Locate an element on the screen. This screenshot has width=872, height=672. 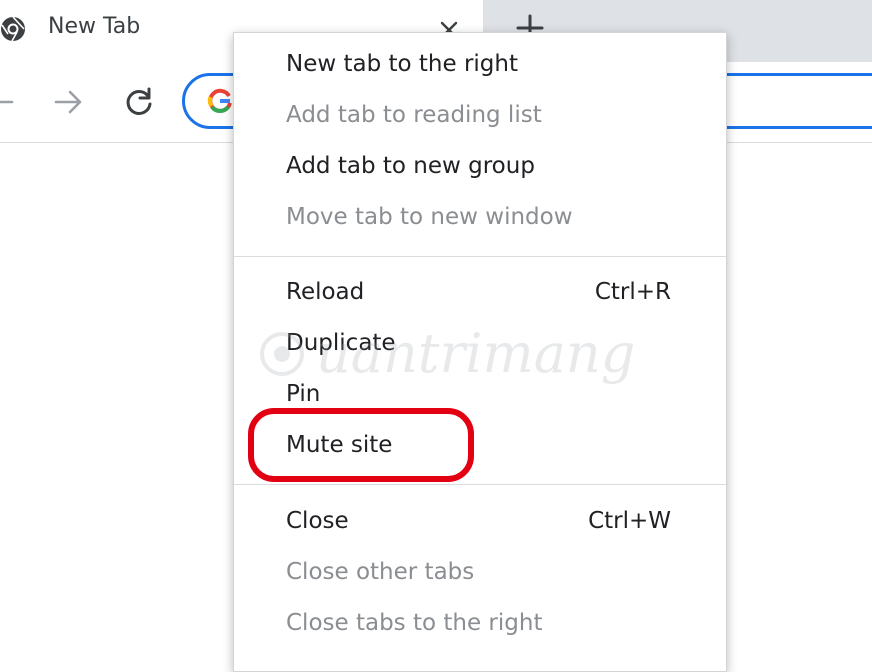
reload-icon is located at coordinates (139, 102).